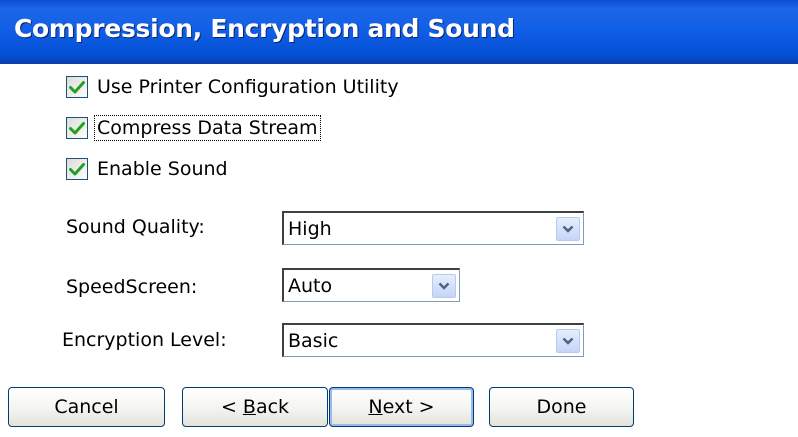  I want to click on encryption-level-label: Encryption Level:, so click(144, 340).